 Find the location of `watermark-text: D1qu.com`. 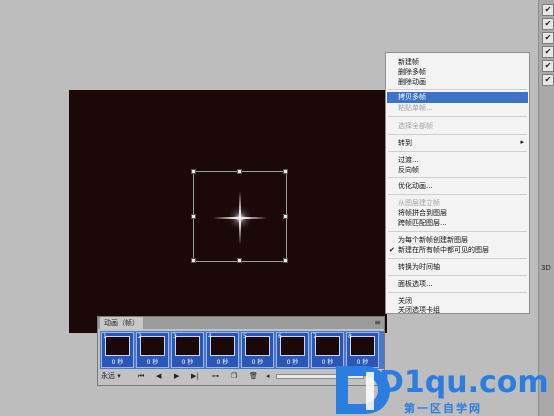

watermark-text: D1qu.com is located at coordinates (464, 382).